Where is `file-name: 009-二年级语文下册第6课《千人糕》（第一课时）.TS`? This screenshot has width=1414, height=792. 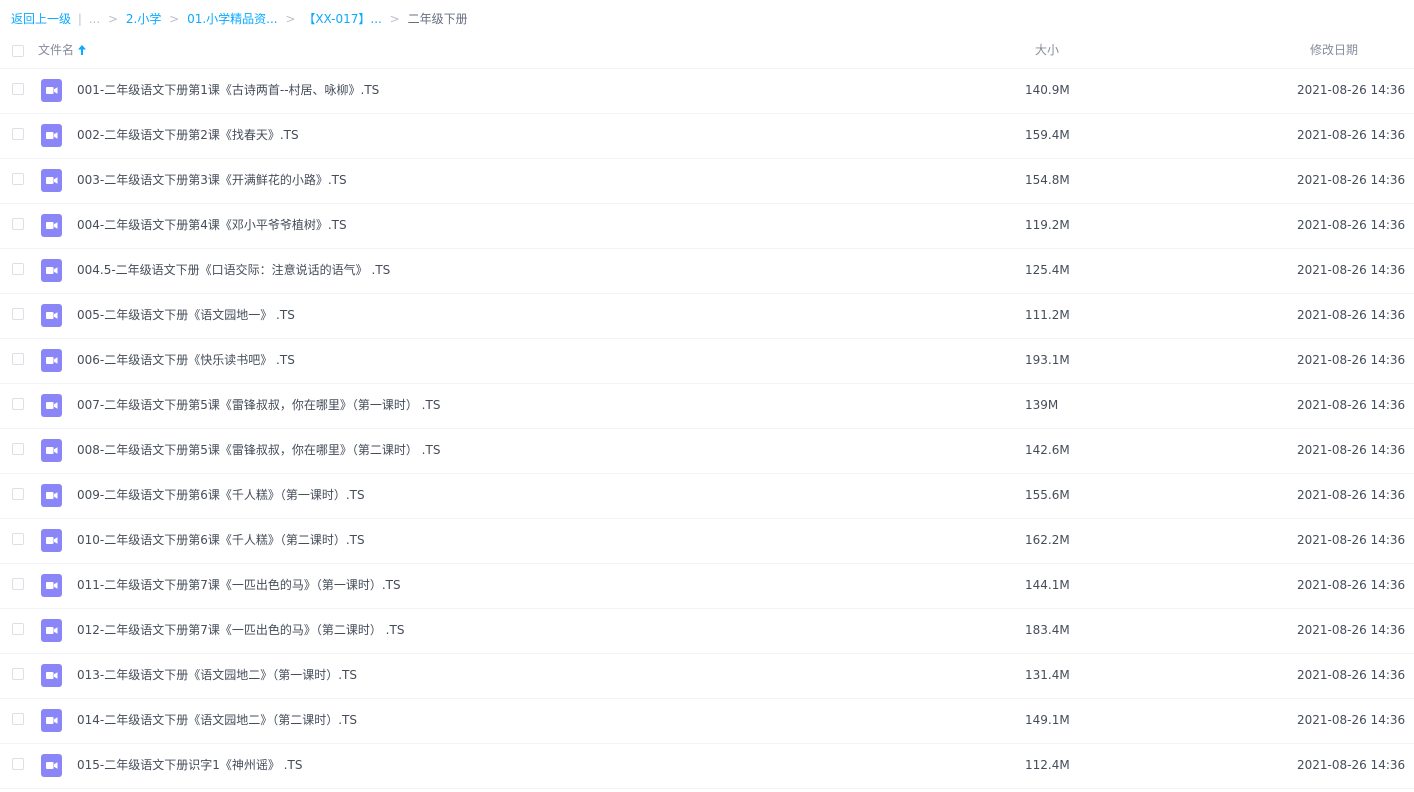
file-name: 009-二年级语文下册第6课《千人糕》（第一课时）.TS is located at coordinates (221, 495).